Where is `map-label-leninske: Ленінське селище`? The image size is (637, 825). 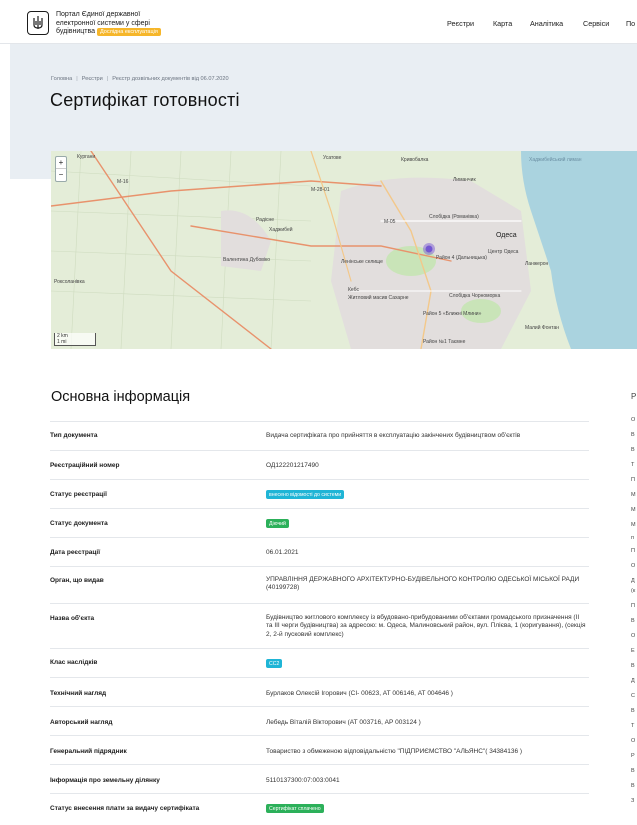 map-label-leninske: Ленінське селище is located at coordinates (362, 262).